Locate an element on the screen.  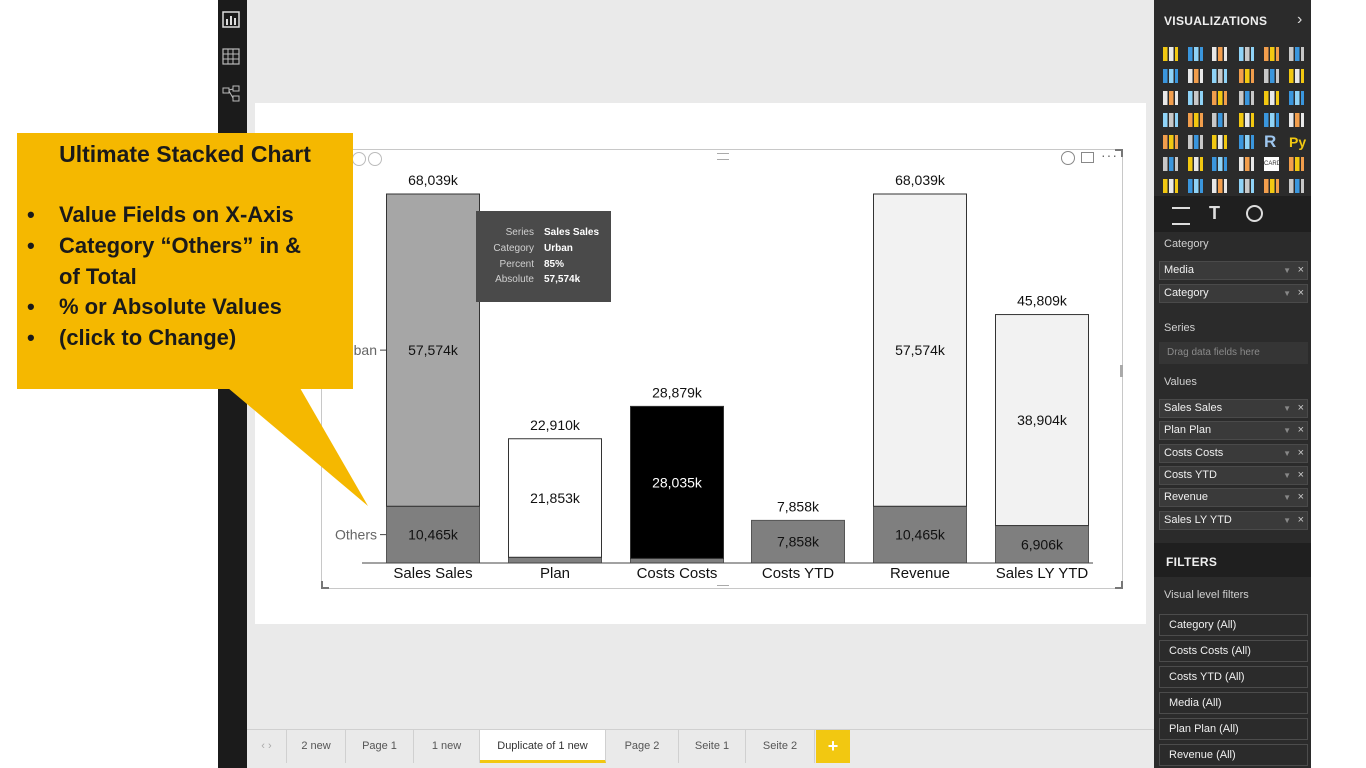
tooltip-key: Percent is located at coordinates (516, 264).